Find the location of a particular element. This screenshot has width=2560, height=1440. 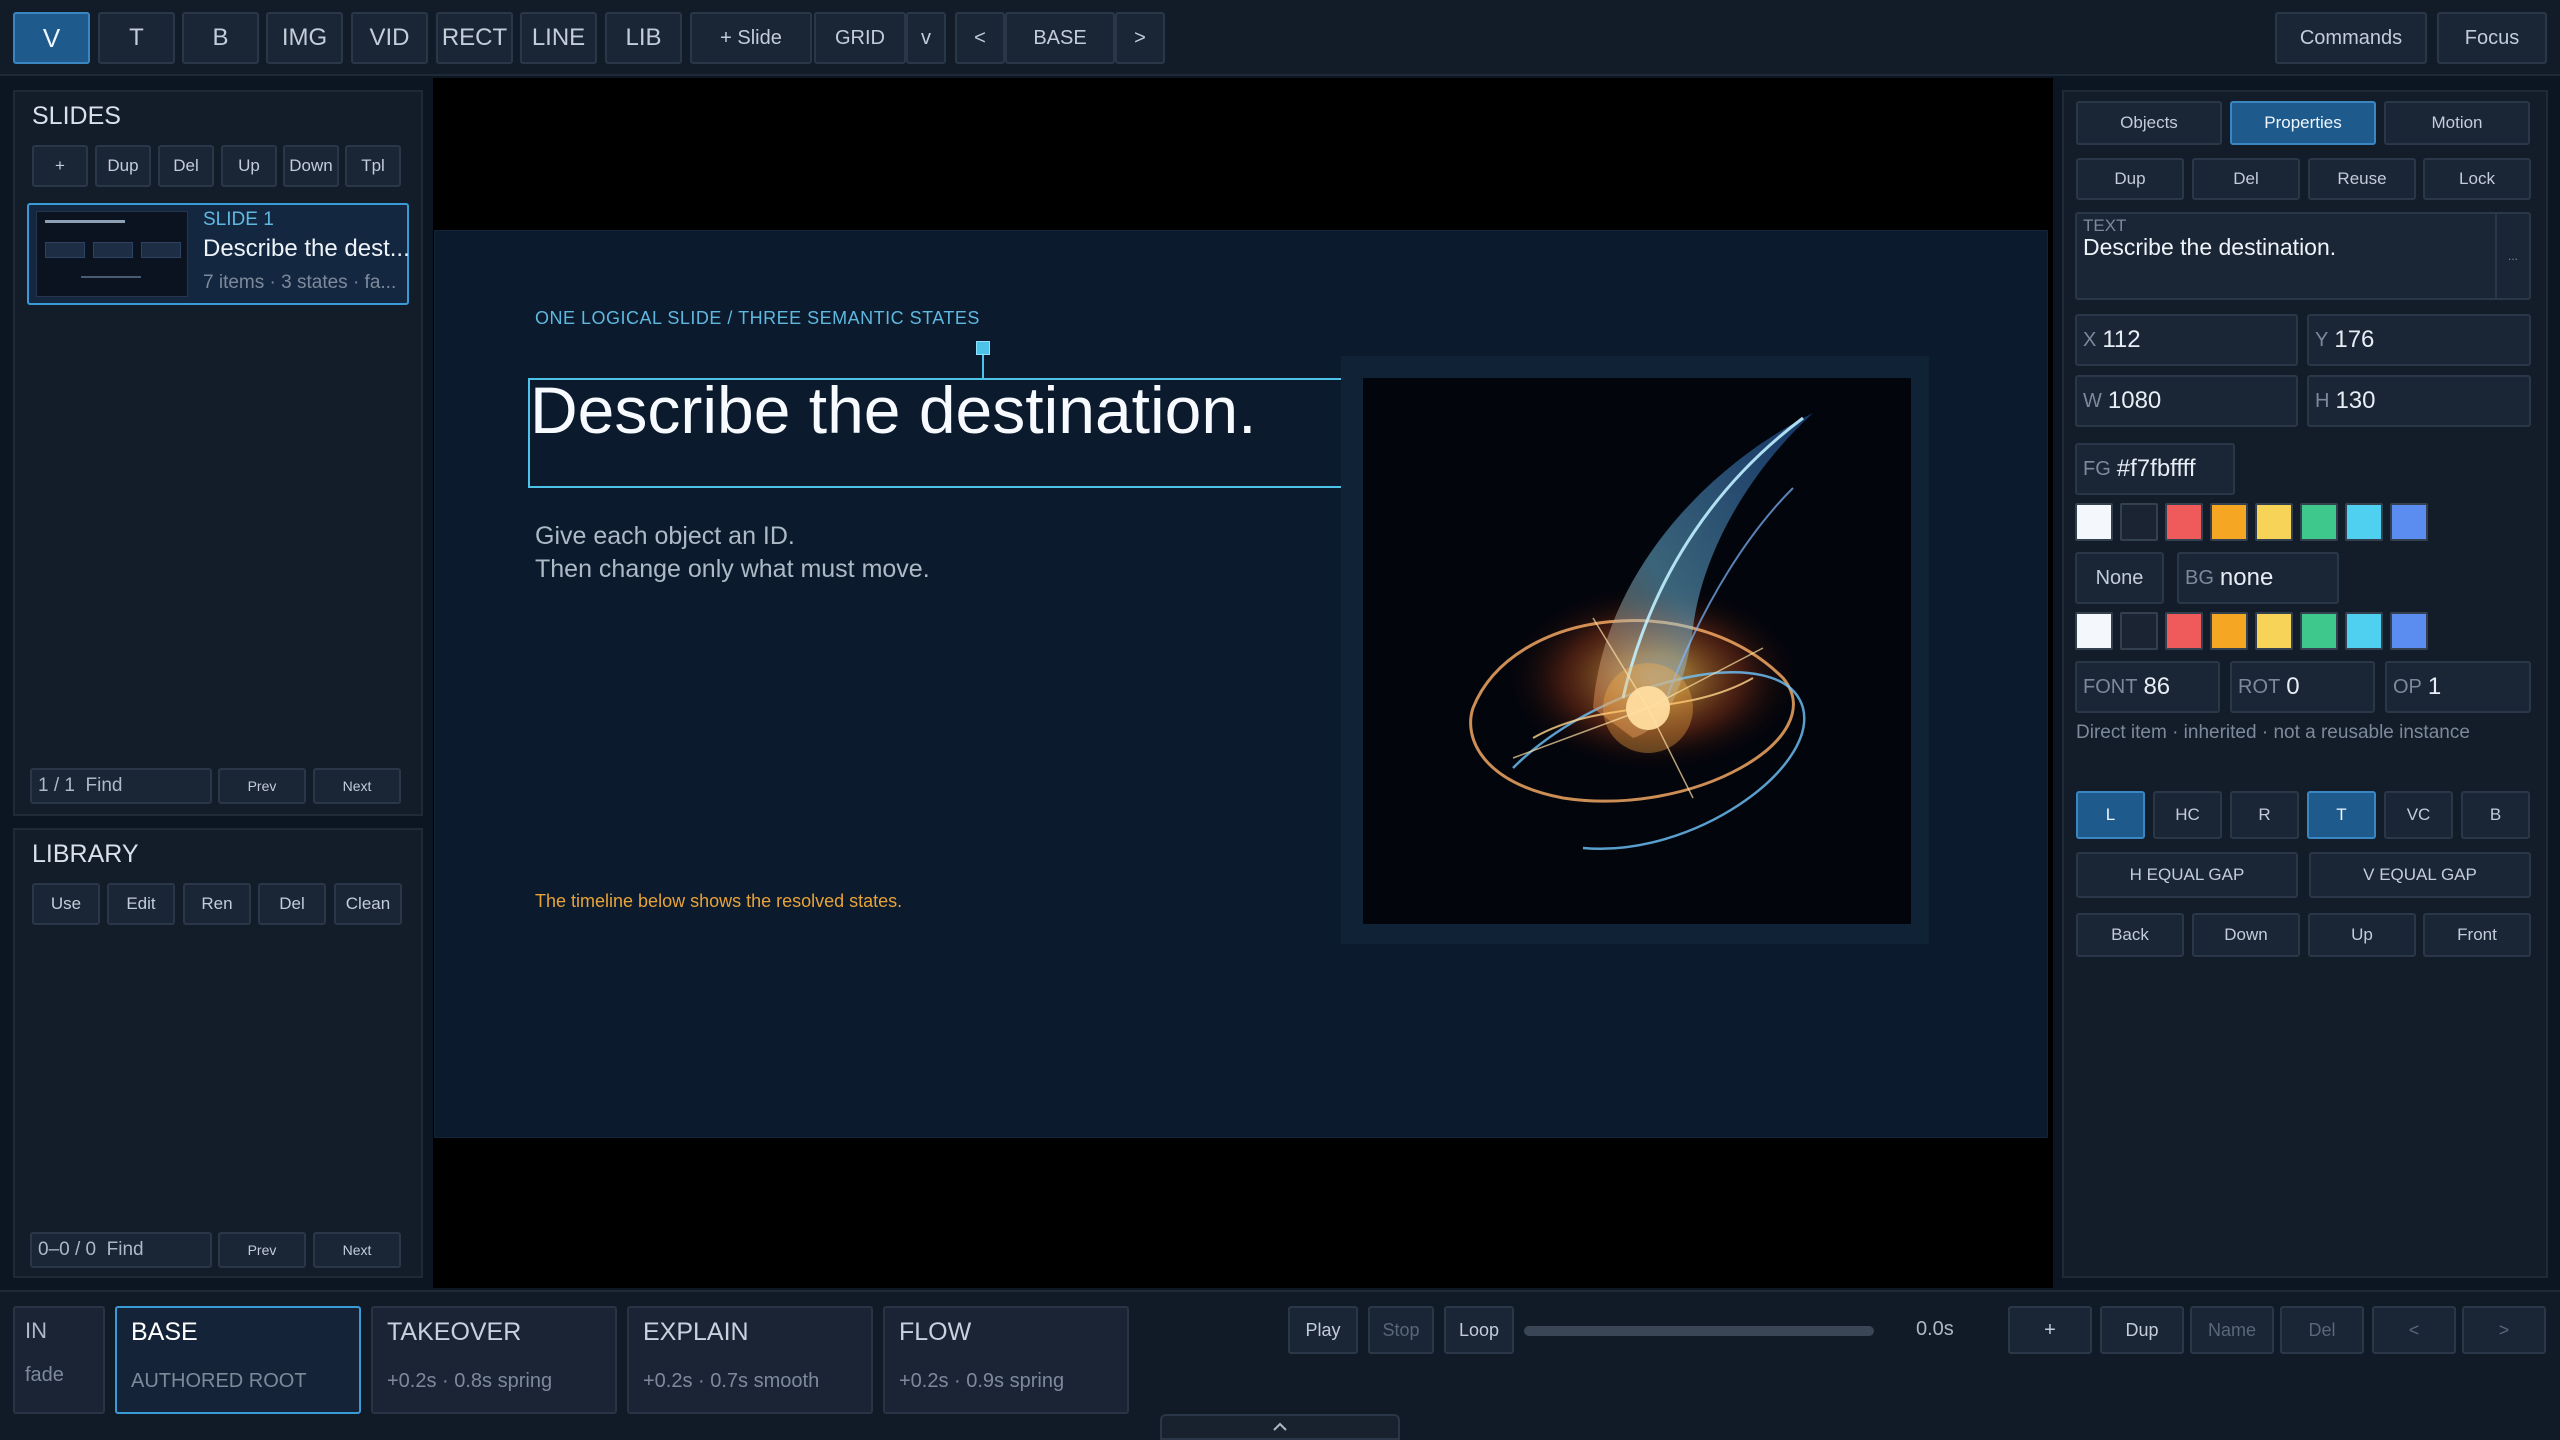

slide-body-line-2: Then change only what must move. is located at coordinates (732, 569).